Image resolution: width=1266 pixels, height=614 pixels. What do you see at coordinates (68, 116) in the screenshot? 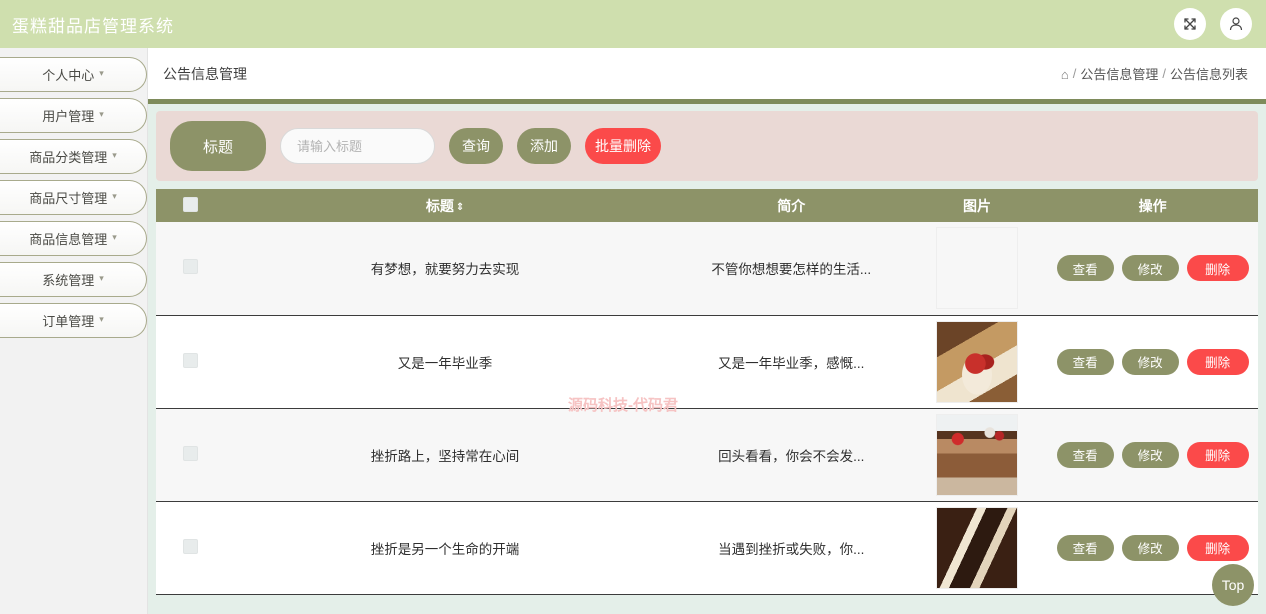
I see `sidebar-item-label: 用户管理` at bounding box center [68, 116].